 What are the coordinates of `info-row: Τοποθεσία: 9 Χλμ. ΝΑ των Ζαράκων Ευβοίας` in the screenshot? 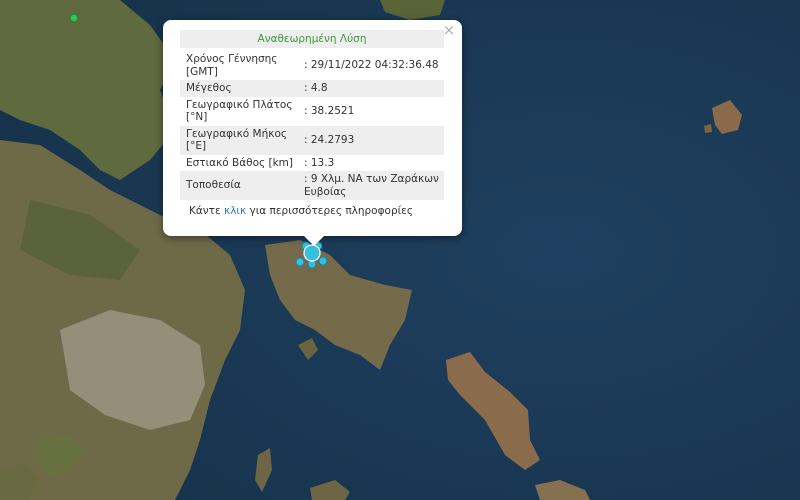 It's located at (312, 185).